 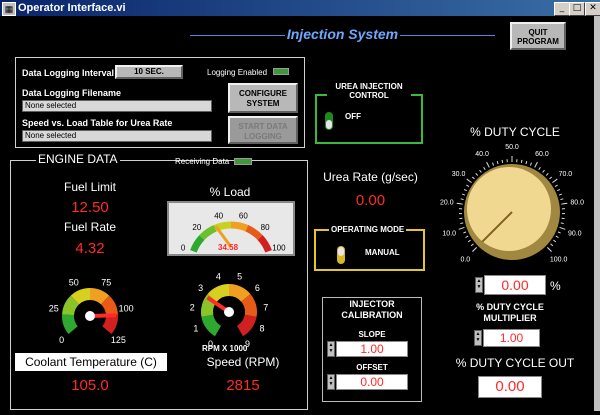 What do you see at coordinates (117, 136) in the screenshot?
I see `speed-load-table-field: None selected` at bounding box center [117, 136].